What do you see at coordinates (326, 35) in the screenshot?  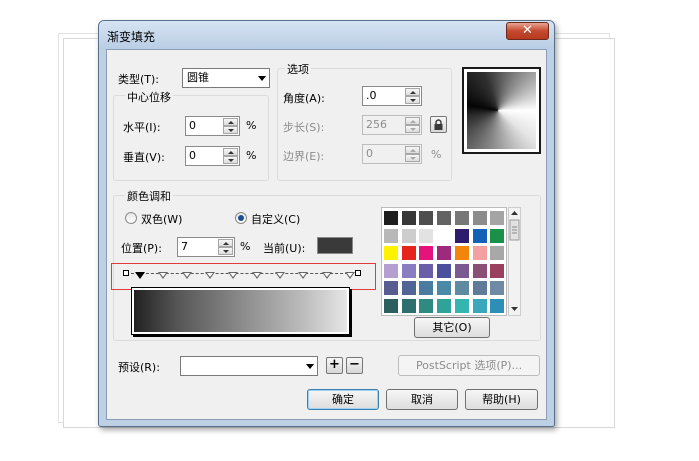 I see `title-bar: 渐变填充 ✕` at bounding box center [326, 35].